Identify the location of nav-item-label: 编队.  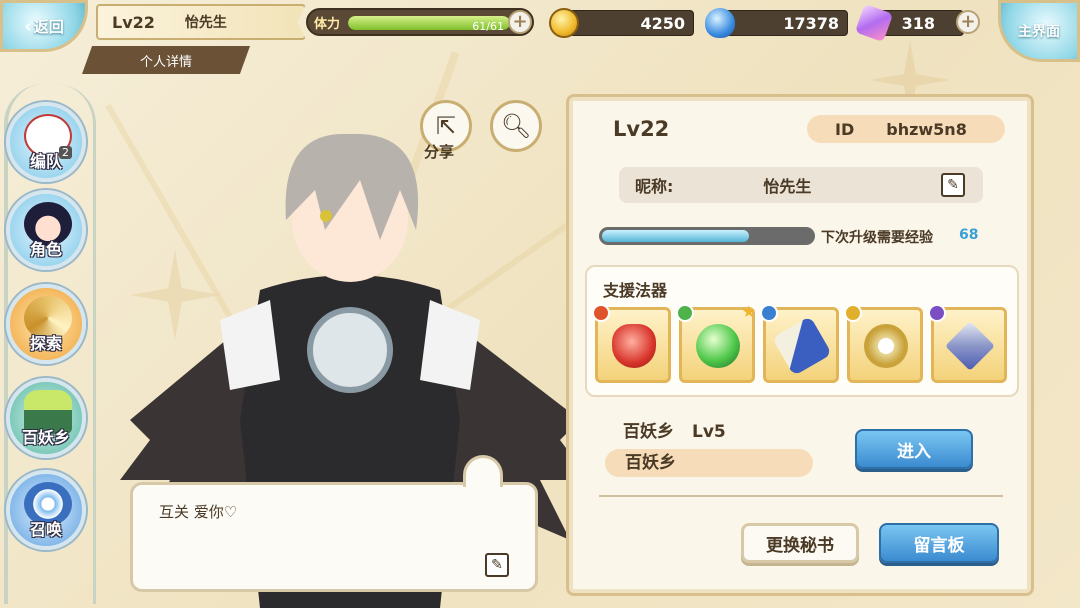
(45, 161).